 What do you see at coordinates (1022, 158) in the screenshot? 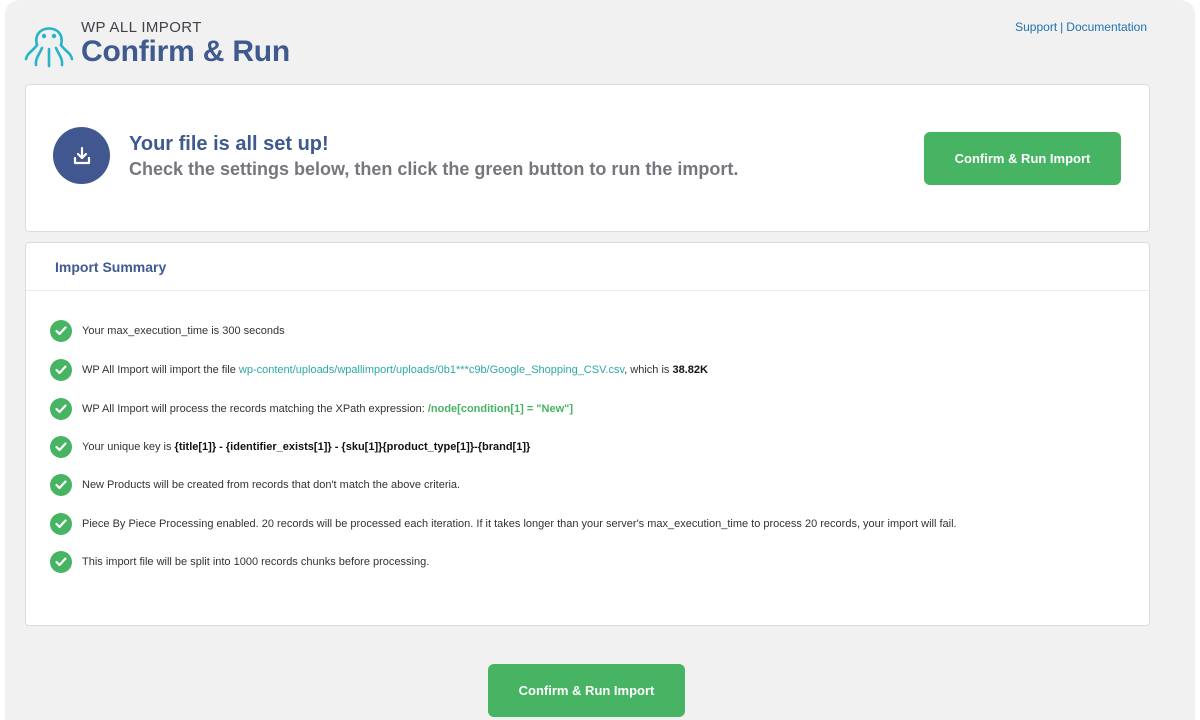
I see `confirm-run-import-button: Confirm & Run Import` at bounding box center [1022, 158].